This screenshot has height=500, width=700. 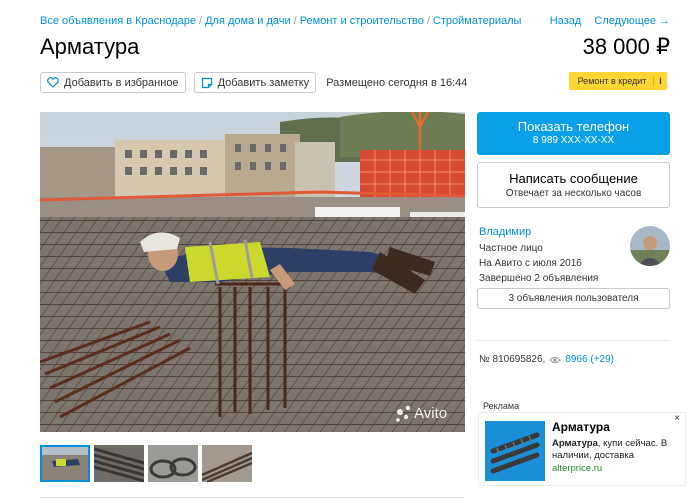 What do you see at coordinates (573, 178) in the screenshot?
I see `write-message-label: Написать сообщение` at bounding box center [573, 178].